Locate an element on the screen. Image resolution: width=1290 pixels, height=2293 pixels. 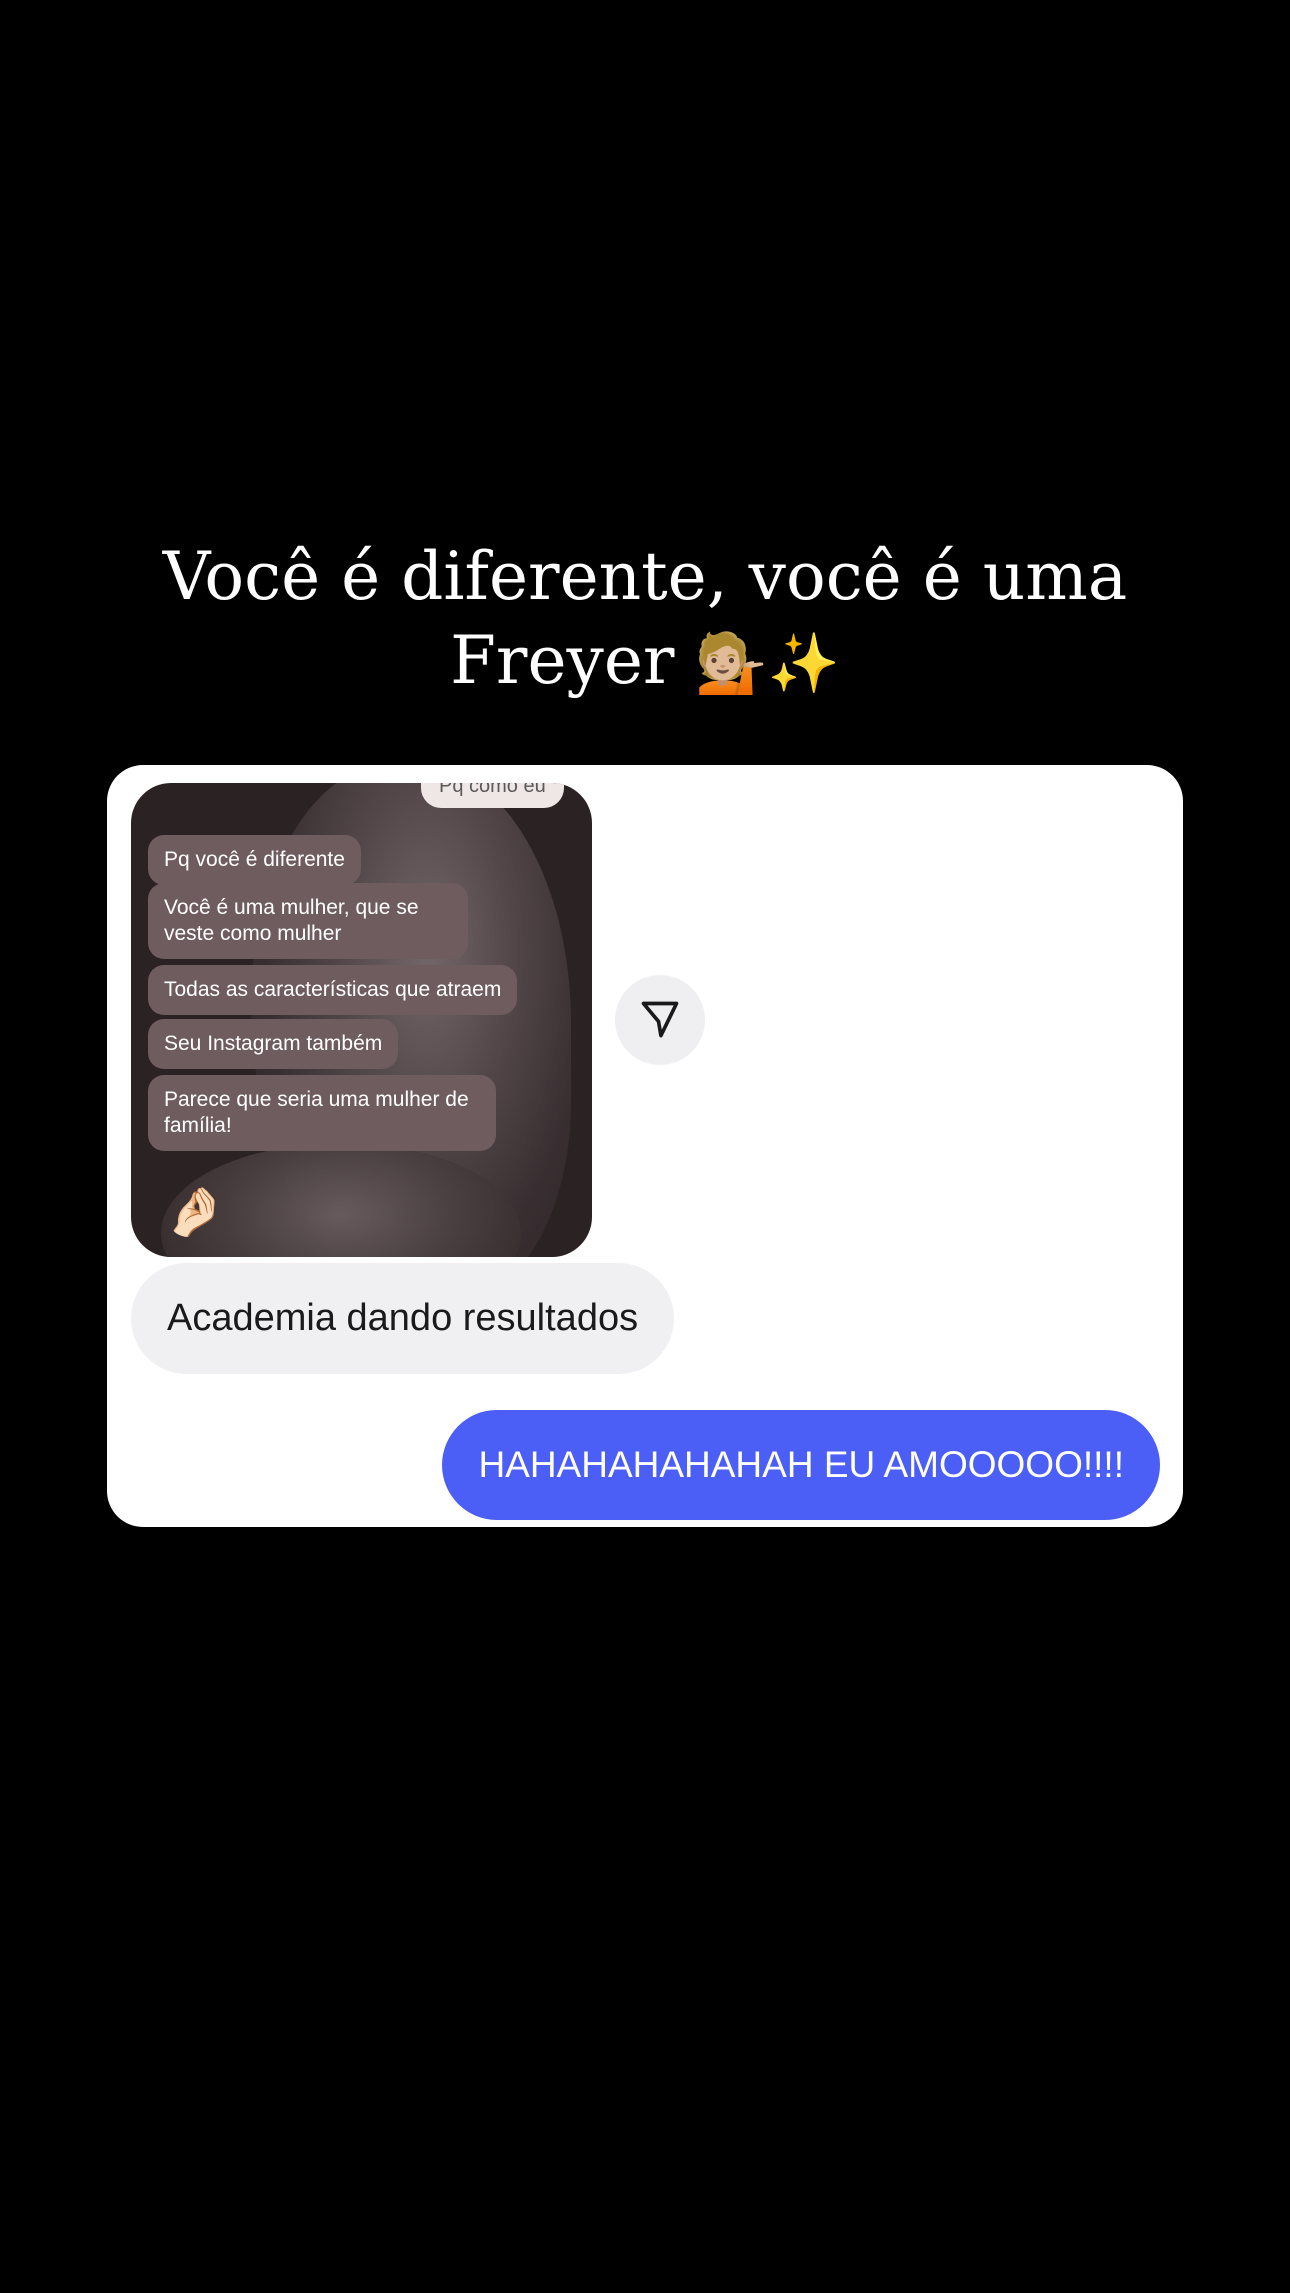
caption-line-2: Freyer 💁🏼✨ is located at coordinates (645, 662).